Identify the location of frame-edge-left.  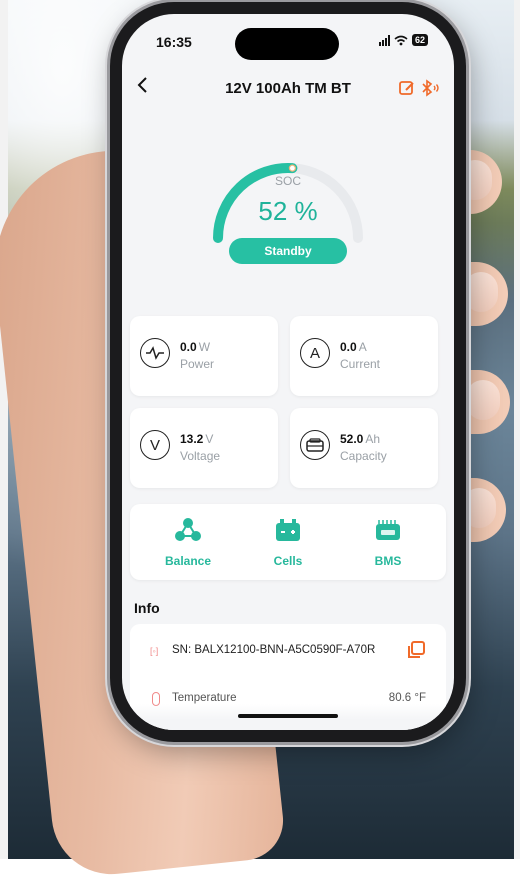
(4, 429).